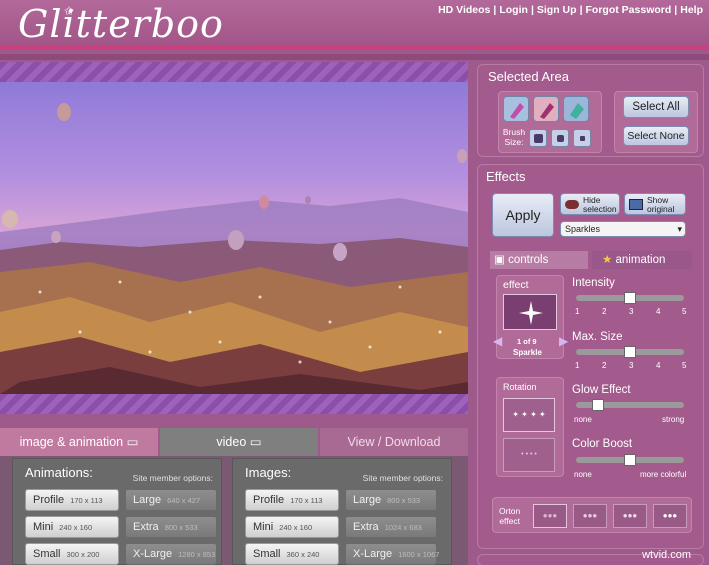  Describe the element at coordinates (255, 442) in the screenshot. I see `video-camera-icon: ▭` at that location.